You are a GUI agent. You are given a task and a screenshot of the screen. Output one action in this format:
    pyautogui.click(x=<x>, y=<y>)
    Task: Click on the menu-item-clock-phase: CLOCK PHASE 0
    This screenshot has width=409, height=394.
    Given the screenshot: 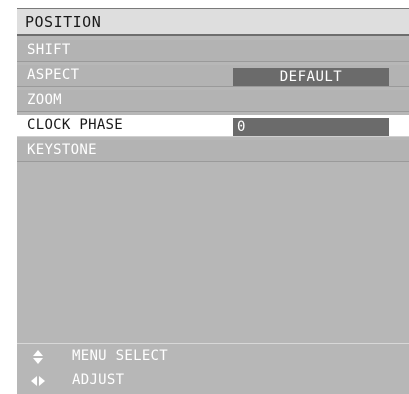 What is the action you would take?
    pyautogui.click(x=213, y=126)
    